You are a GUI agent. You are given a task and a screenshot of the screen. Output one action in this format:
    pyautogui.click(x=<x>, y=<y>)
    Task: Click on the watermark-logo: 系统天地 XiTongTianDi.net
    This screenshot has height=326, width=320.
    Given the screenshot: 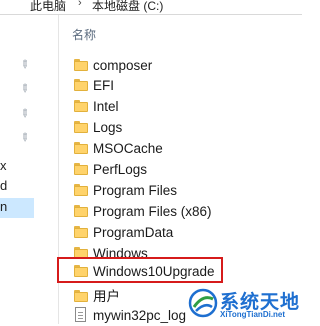 What is the action you would take?
    pyautogui.click(x=244, y=304)
    